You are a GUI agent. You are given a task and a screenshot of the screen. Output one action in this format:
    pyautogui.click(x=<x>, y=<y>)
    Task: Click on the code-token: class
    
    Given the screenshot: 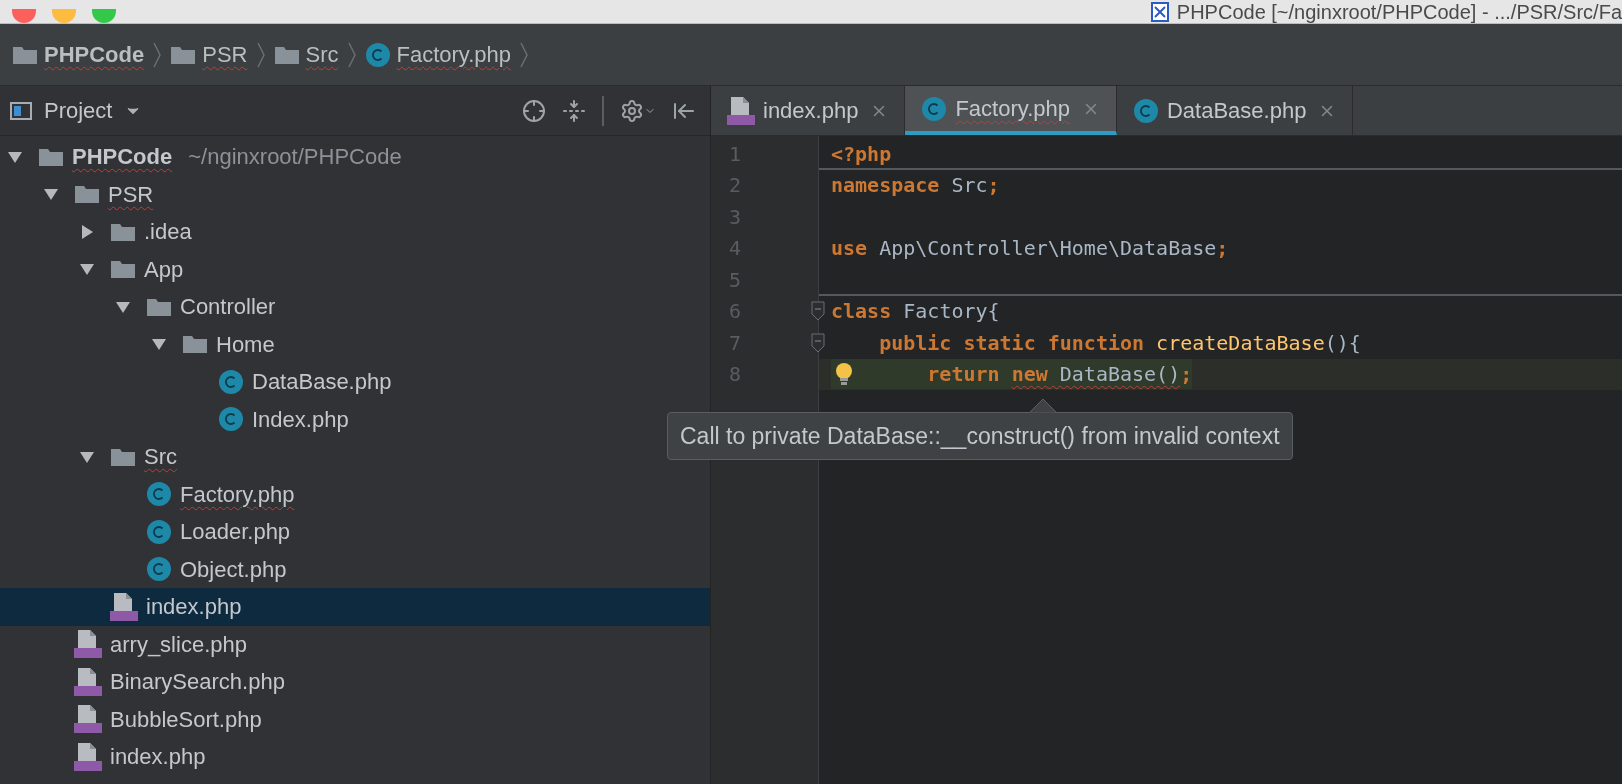 What is the action you would take?
    pyautogui.click(x=861, y=312)
    